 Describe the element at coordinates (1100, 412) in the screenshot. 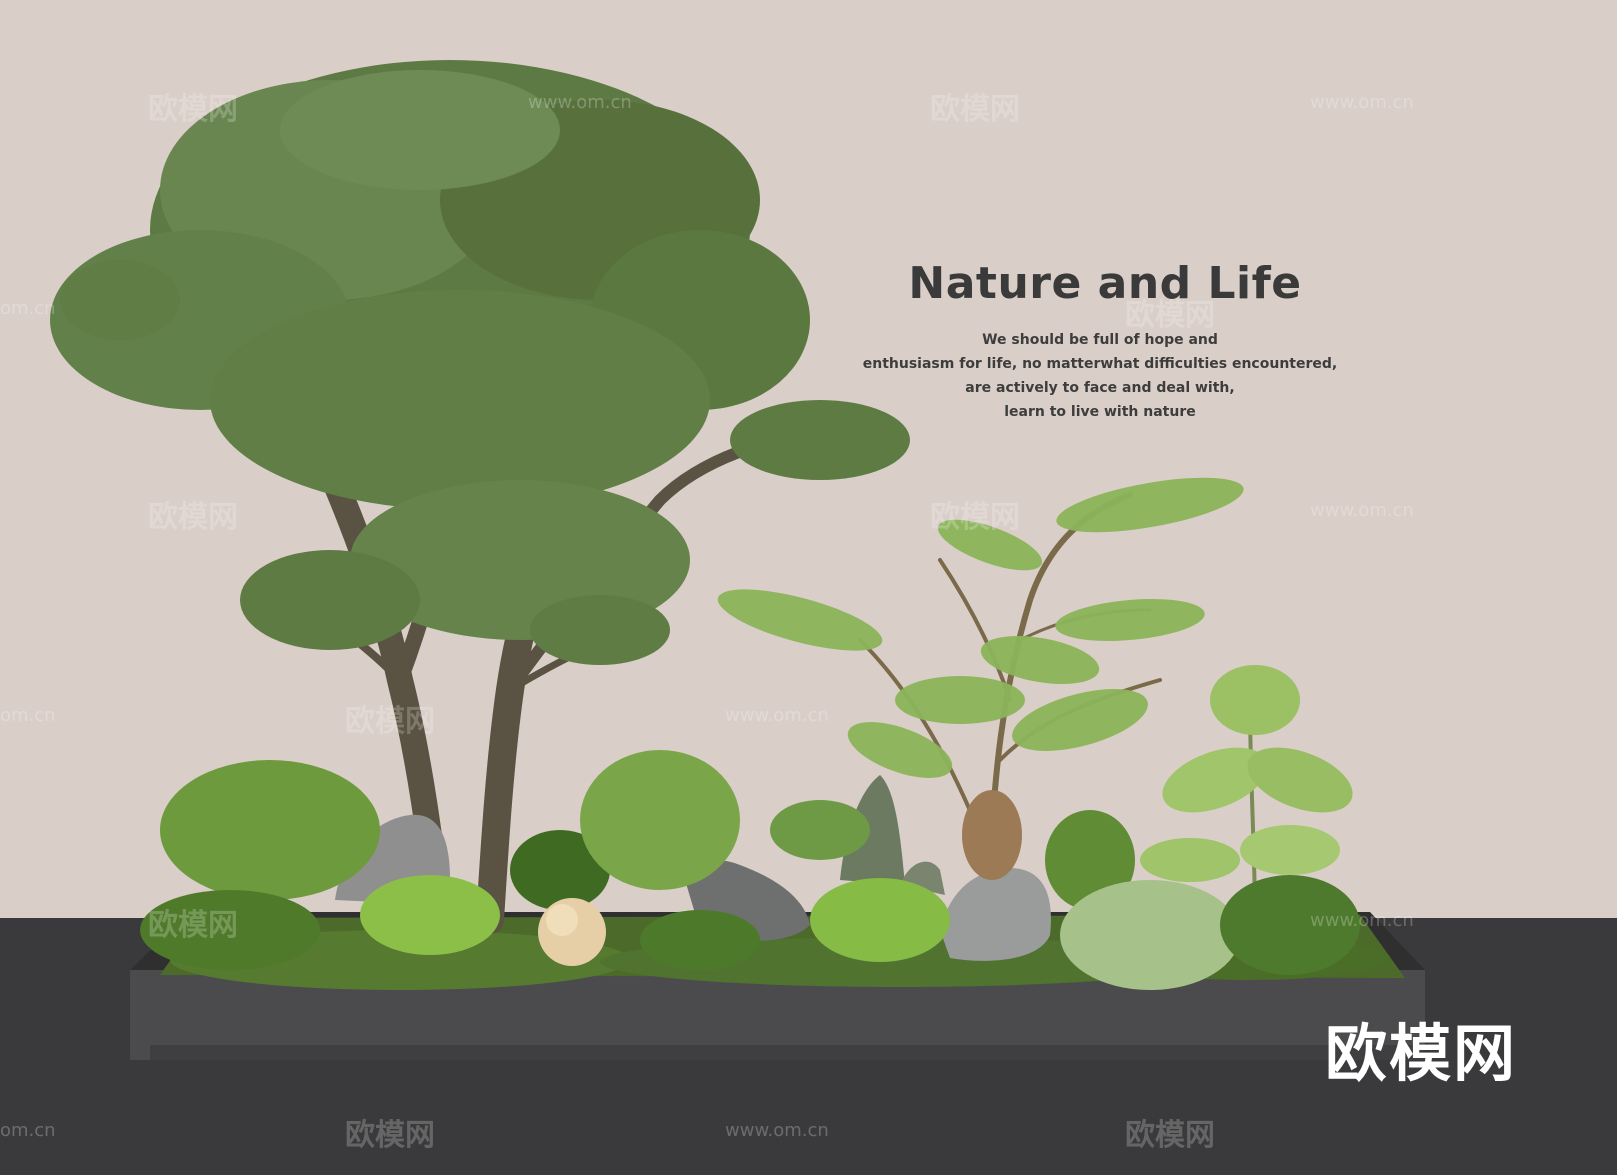

I see `poster-line: learn to live with nature` at that location.